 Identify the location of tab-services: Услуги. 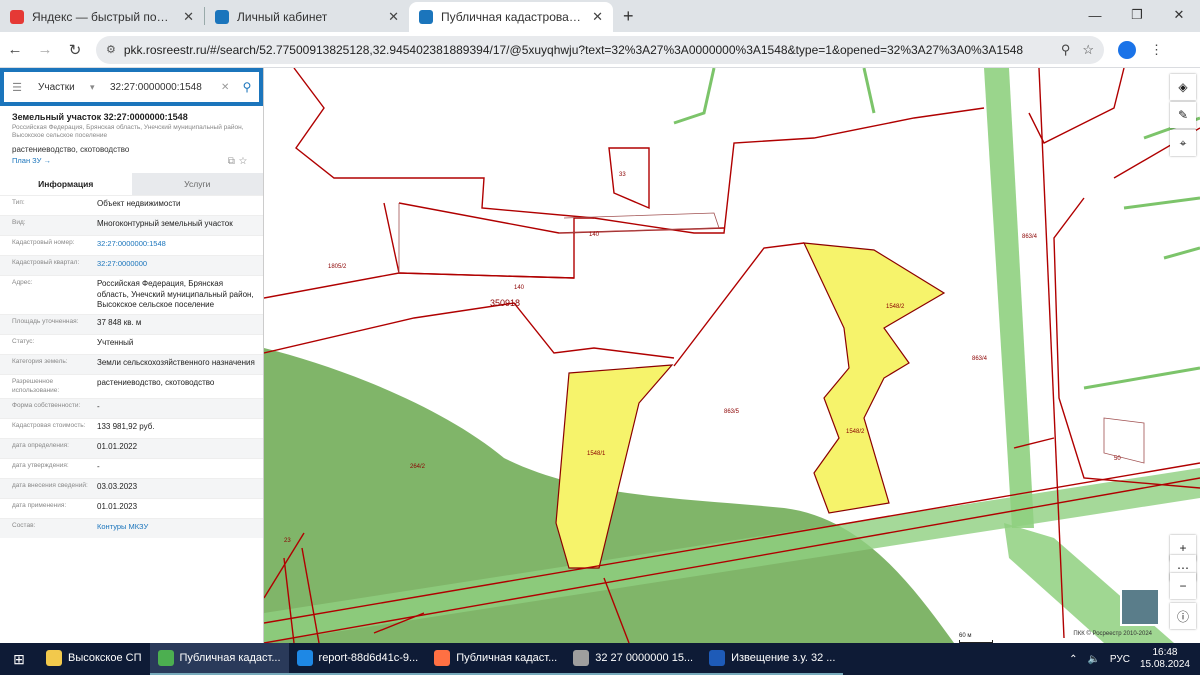
(197, 183).